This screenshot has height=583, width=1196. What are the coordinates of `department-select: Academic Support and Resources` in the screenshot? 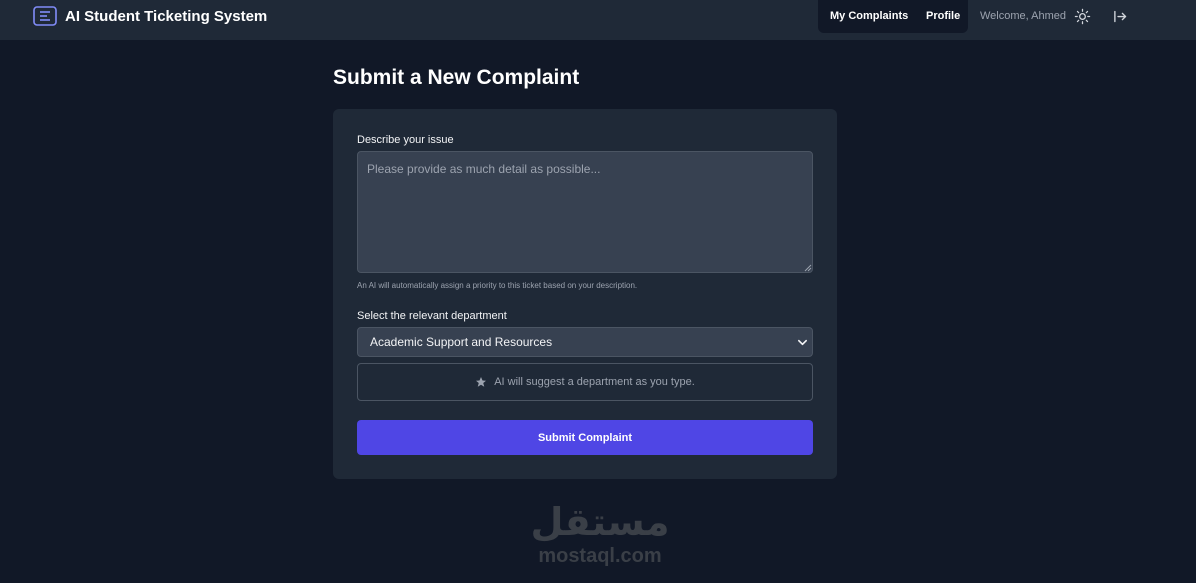 It's located at (585, 342).